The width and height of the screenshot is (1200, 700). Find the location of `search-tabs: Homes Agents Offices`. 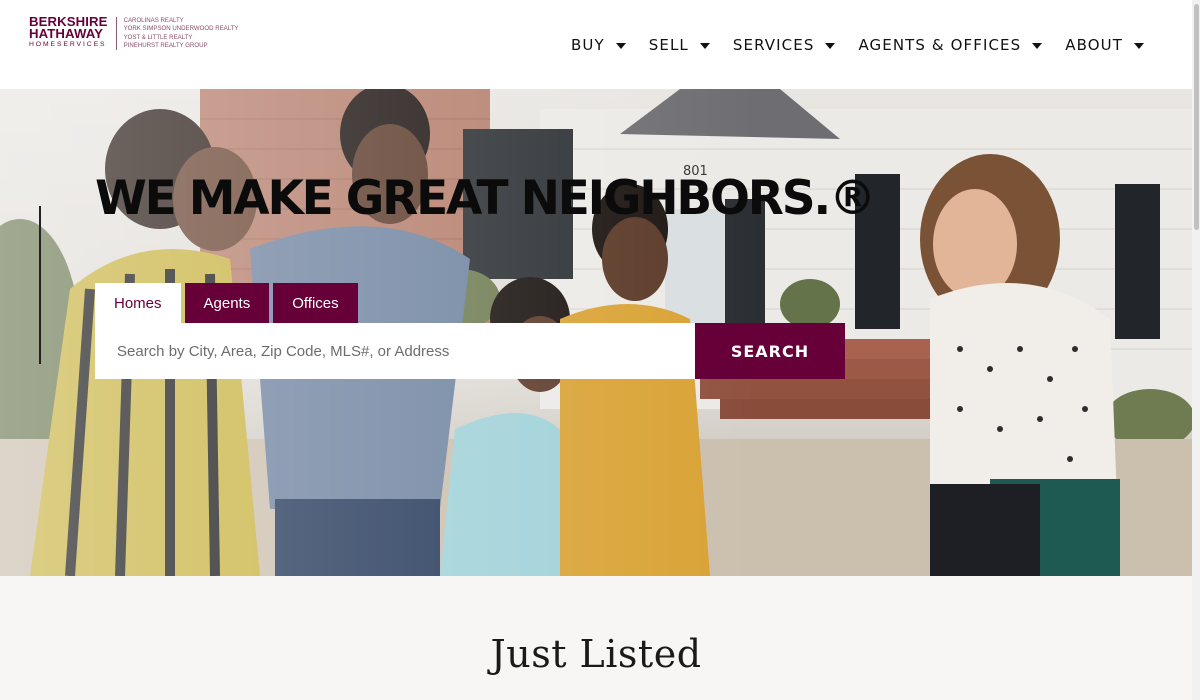

search-tabs: Homes Agents Offices is located at coordinates (228, 303).